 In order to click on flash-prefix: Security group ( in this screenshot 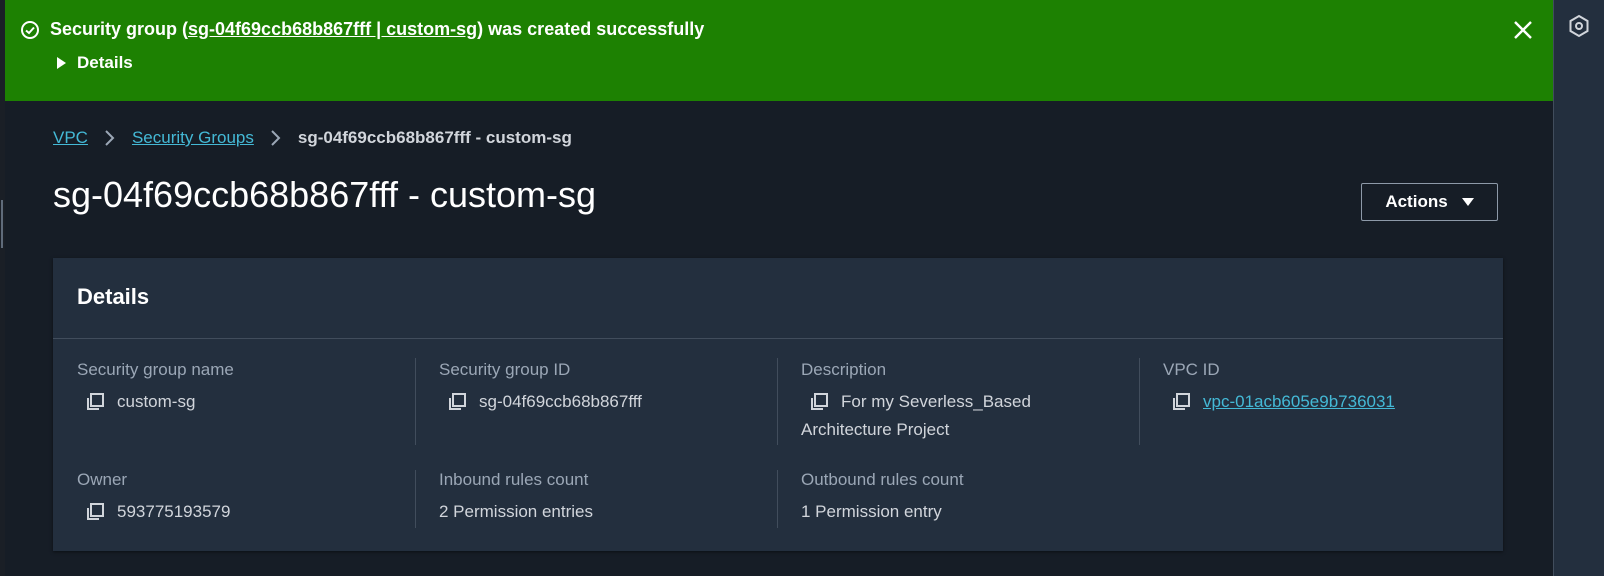, I will do `click(119, 29)`.